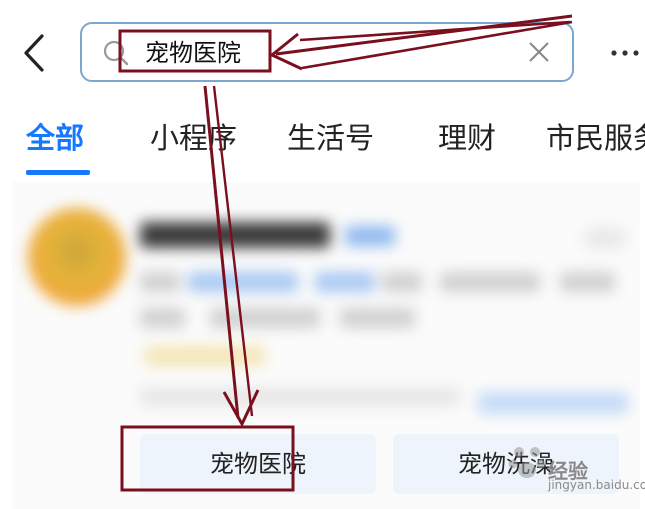 This screenshot has height=509, width=645. What do you see at coordinates (258, 464) in the screenshot?
I see `suggestion-chip-pet-hospital: 宠物医院` at bounding box center [258, 464].